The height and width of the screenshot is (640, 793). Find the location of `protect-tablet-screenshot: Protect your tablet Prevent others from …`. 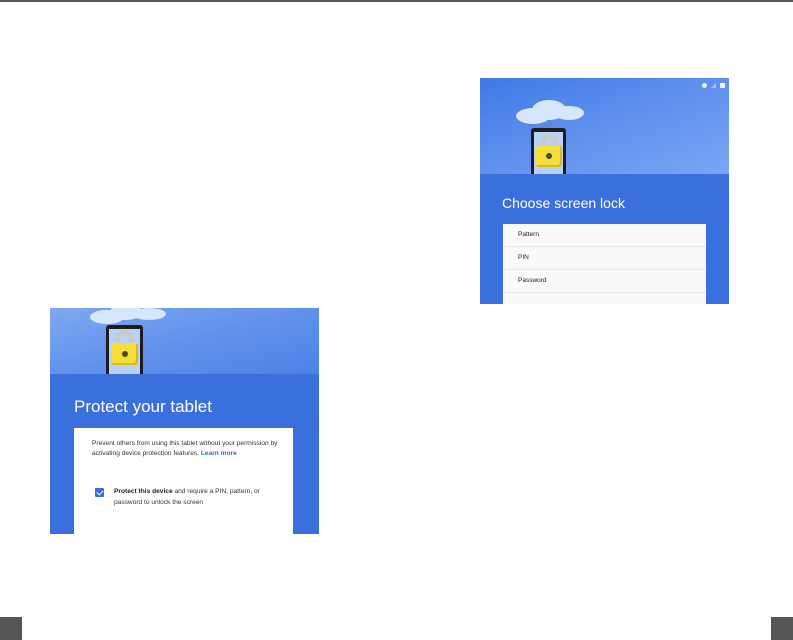

protect-tablet-screenshot: Protect your tablet Prevent others from … is located at coordinates (184, 421).